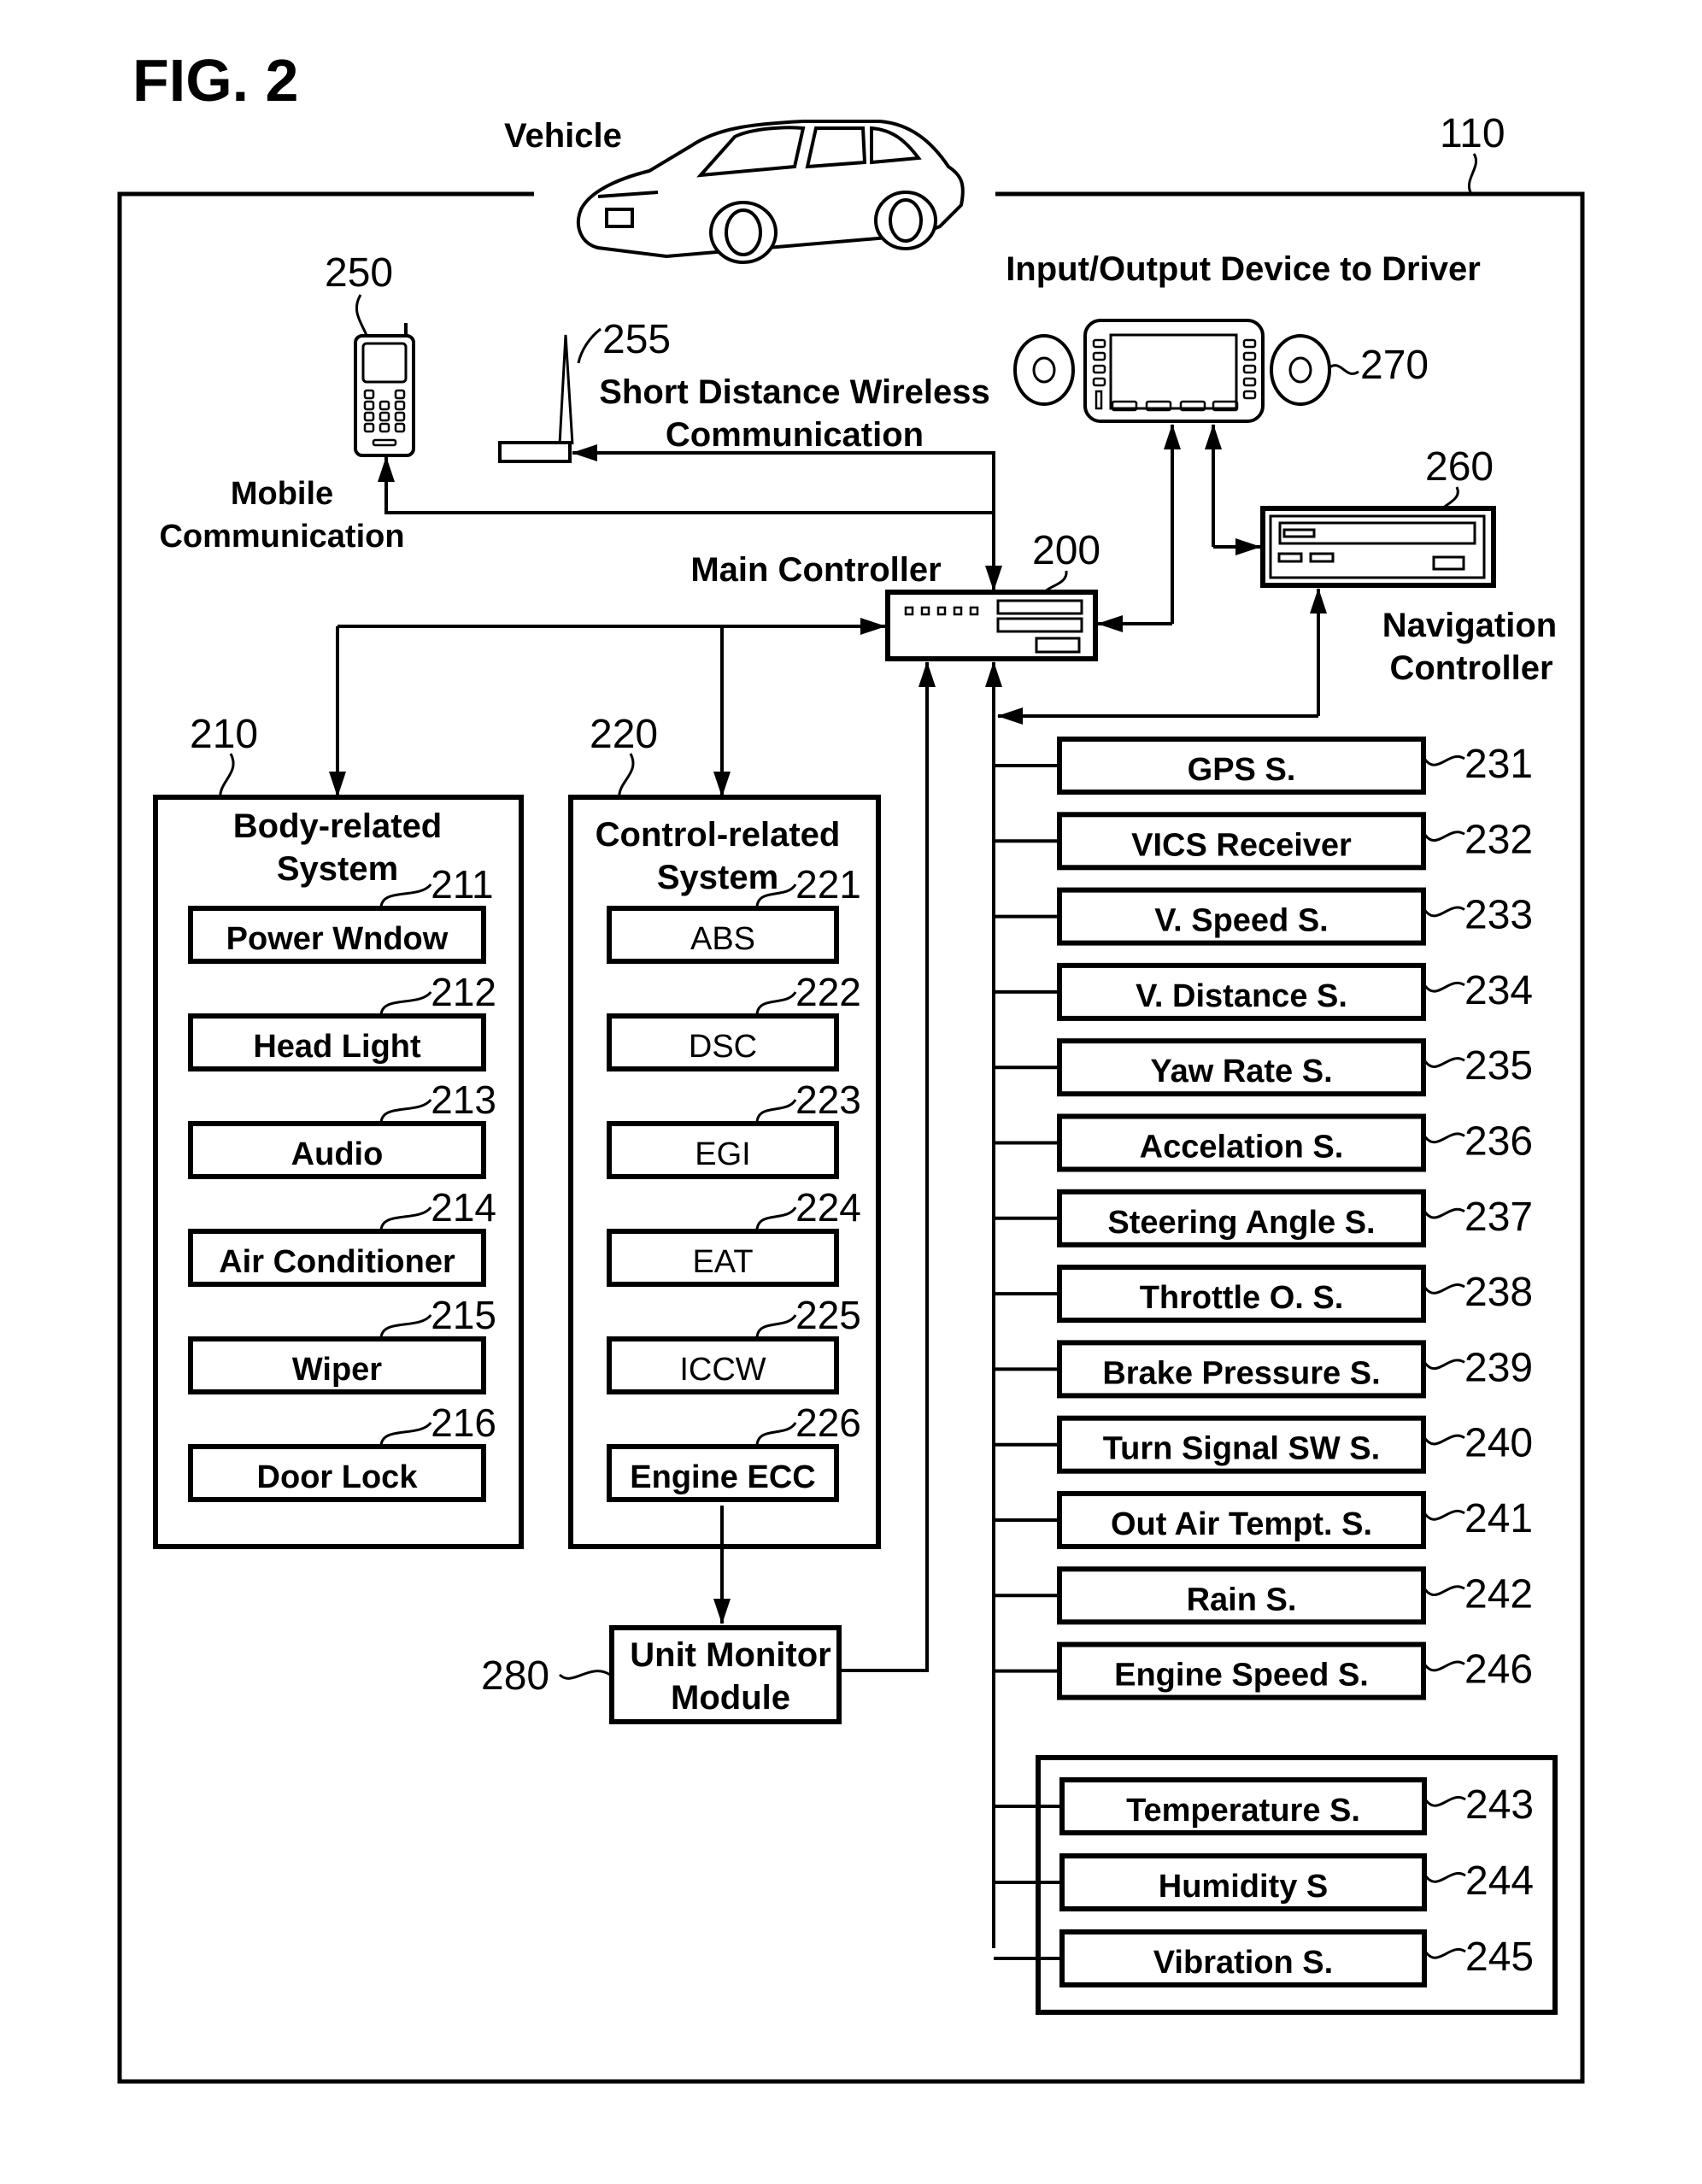 The width and height of the screenshot is (1702, 2184). Describe the element at coordinates (282, 494) in the screenshot. I see `mobile-label-line1: Mobile` at that location.